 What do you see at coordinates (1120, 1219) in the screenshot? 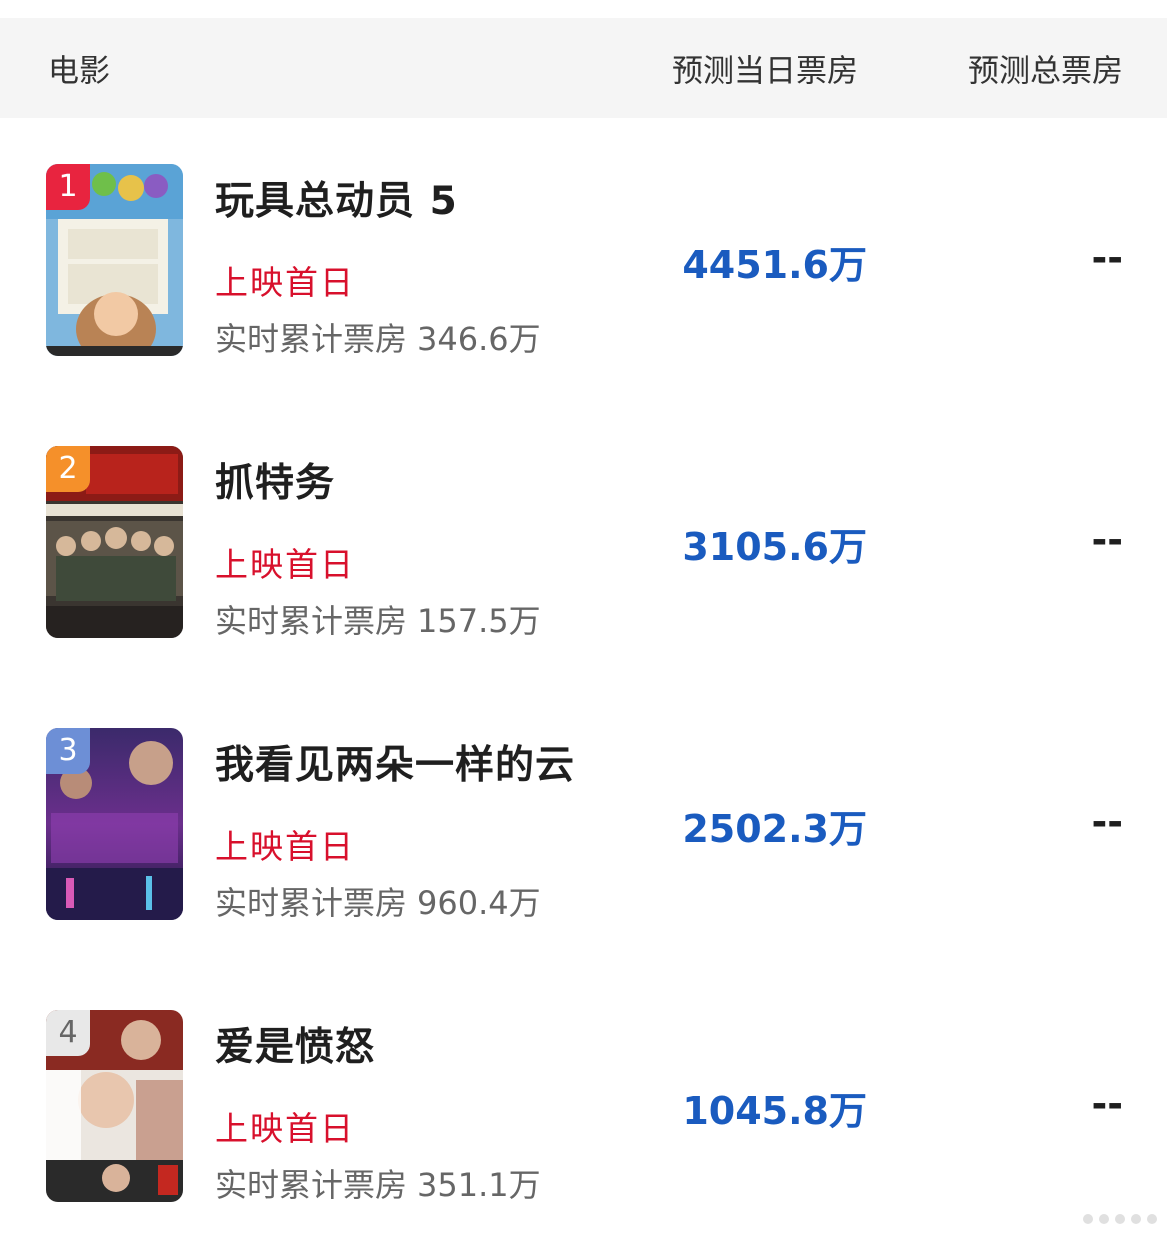
I see `more-dots-icon` at bounding box center [1120, 1219].